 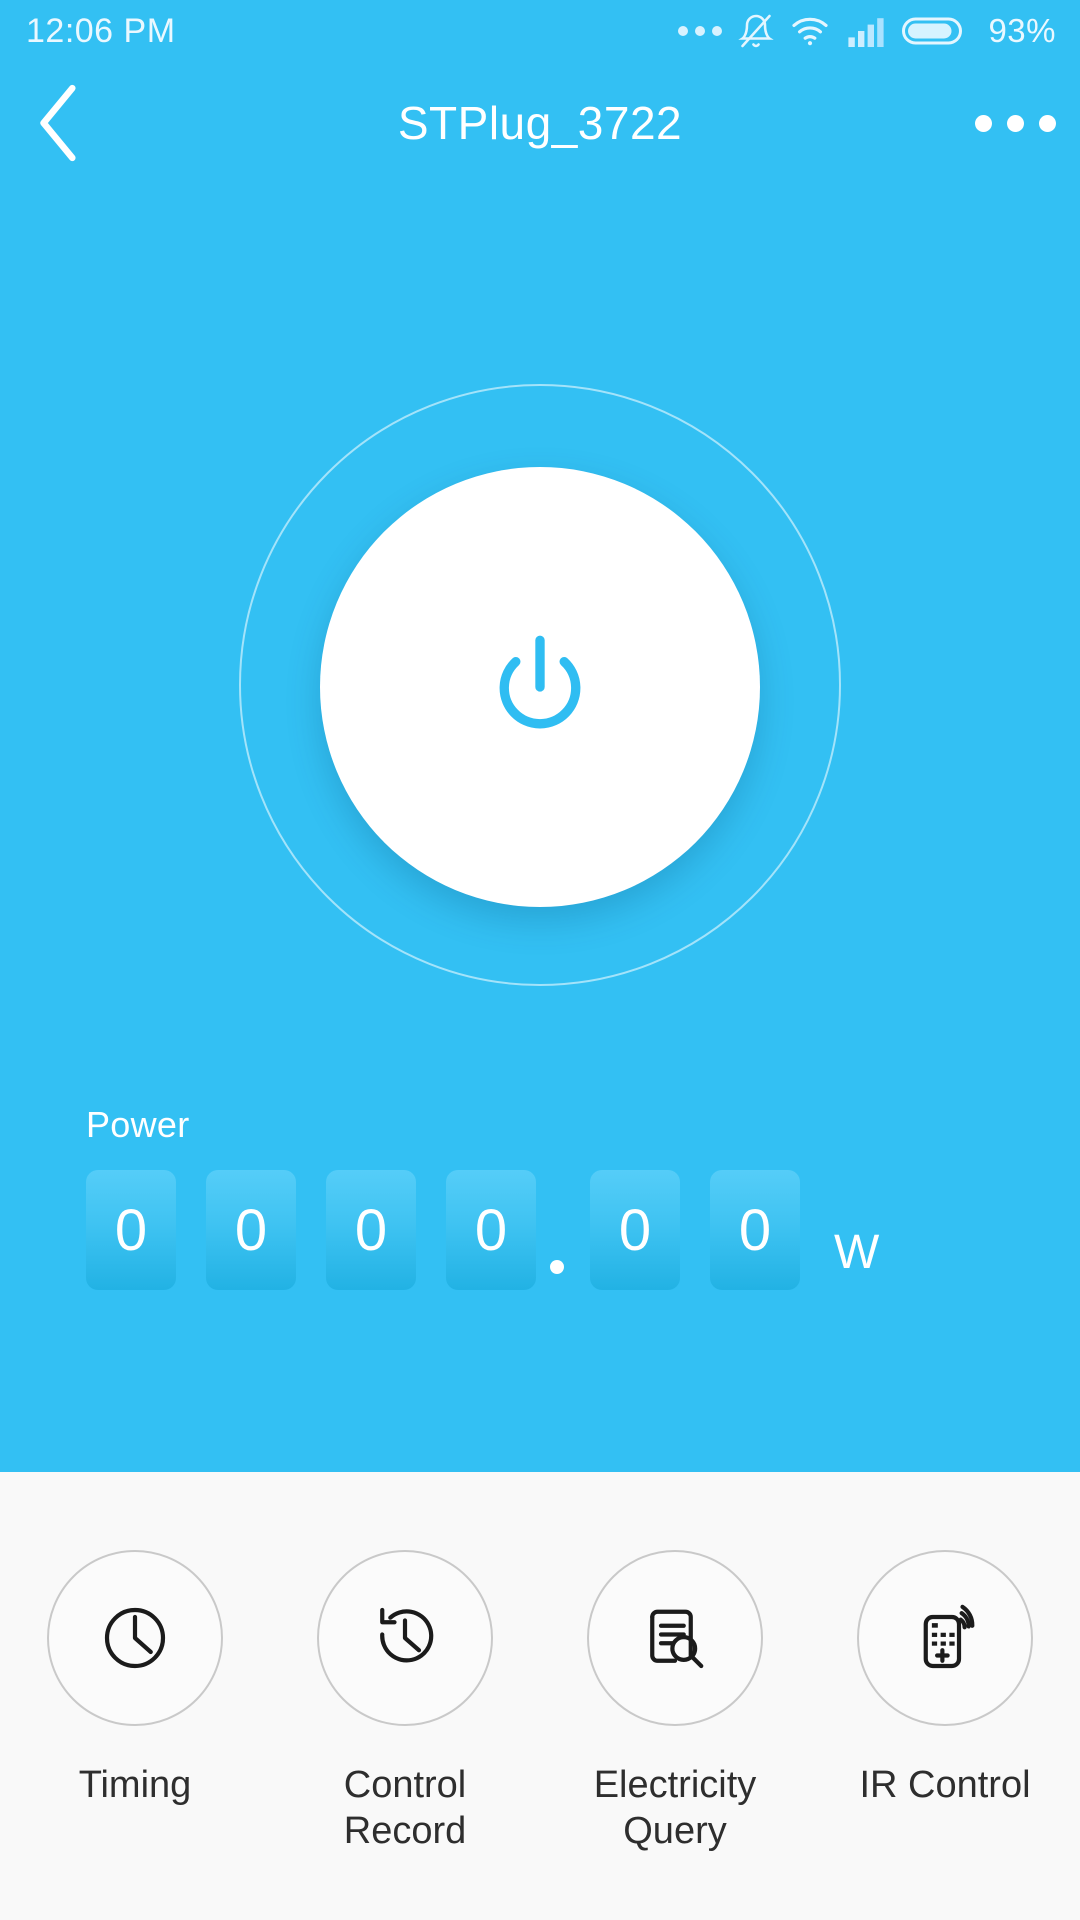 I want to click on action-label: Control Record, so click(x=405, y=1808).